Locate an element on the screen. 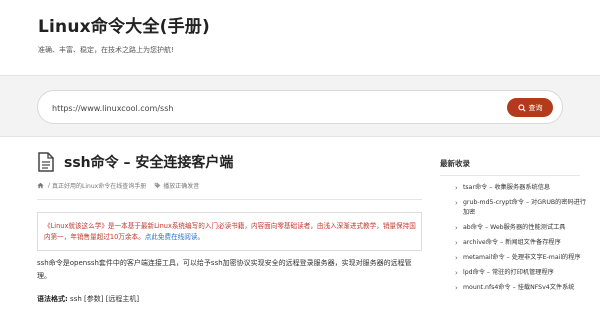  home-icon is located at coordinates (40, 185).